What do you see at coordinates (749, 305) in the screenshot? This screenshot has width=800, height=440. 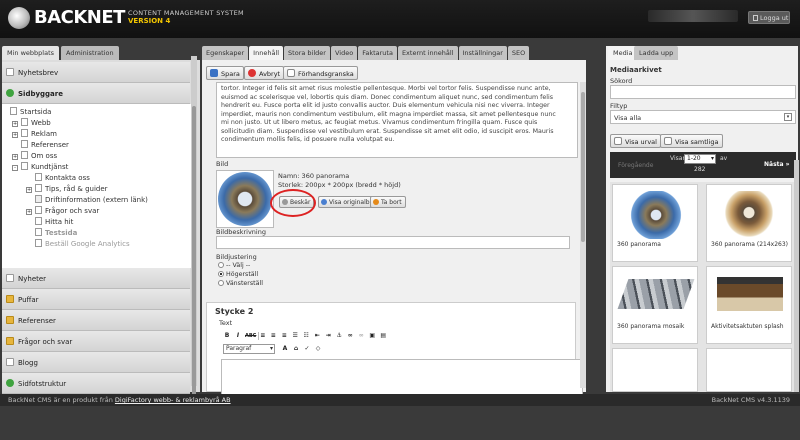 I see `media-item: Aktivitetsaktuten splash` at bounding box center [749, 305].